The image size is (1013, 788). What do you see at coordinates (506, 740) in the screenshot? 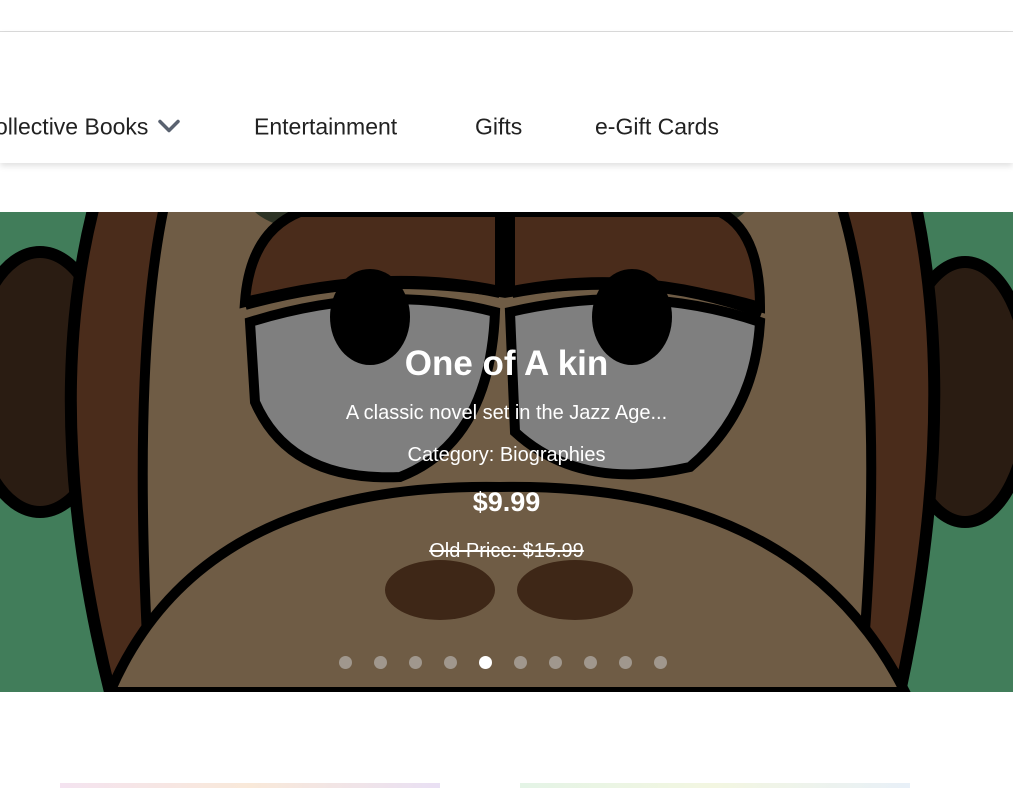
I see `content-area` at bounding box center [506, 740].